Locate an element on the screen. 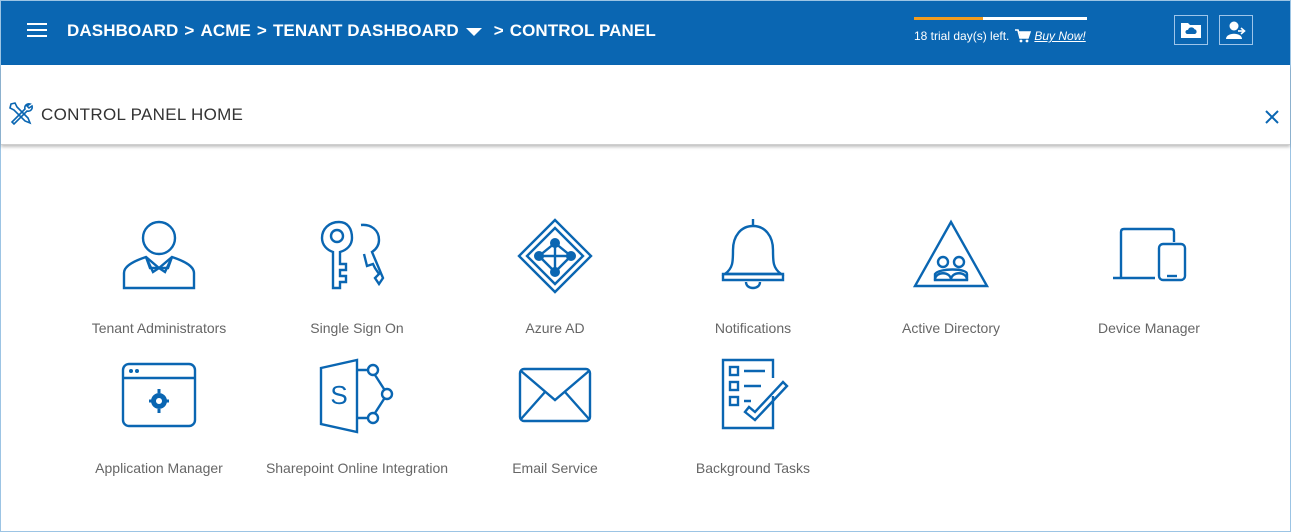 The width and height of the screenshot is (1291, 532). trial-status: 18 trial day(s) left. Buy Now! is located at coordinates (1001, 30).